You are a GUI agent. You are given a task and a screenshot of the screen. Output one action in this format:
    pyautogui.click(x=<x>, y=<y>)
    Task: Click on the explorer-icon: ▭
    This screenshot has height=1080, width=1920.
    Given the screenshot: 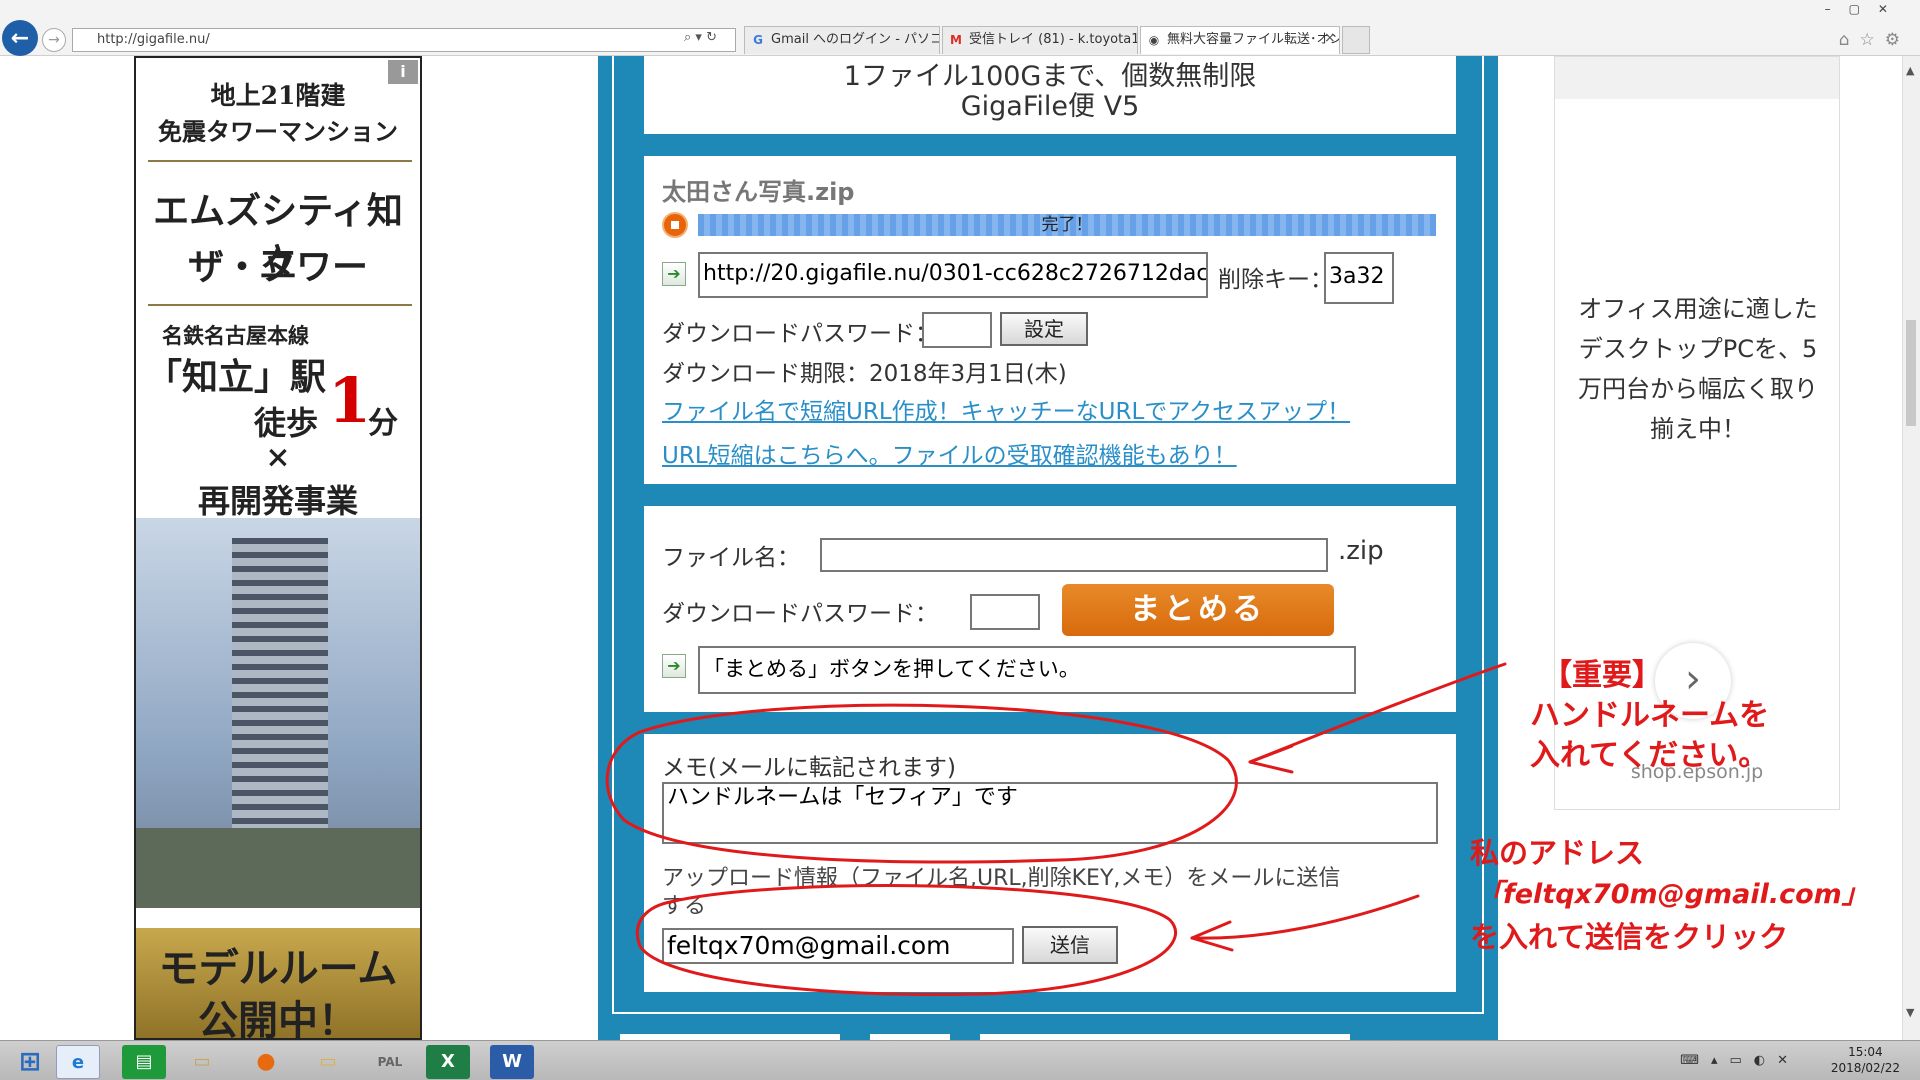 What is the action you would take?
    pyautogui.click(x=202, y=1062)
    